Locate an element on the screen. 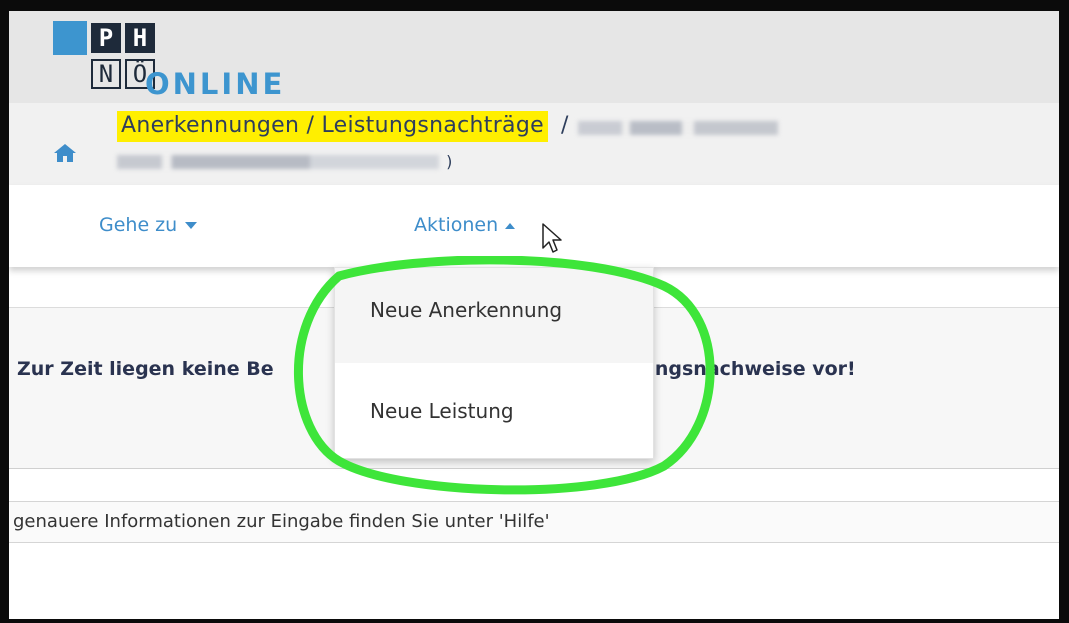 The height and width of the screenshot is (623, 1069). mouse-cursor-icon is located at coordinates (552, 238).